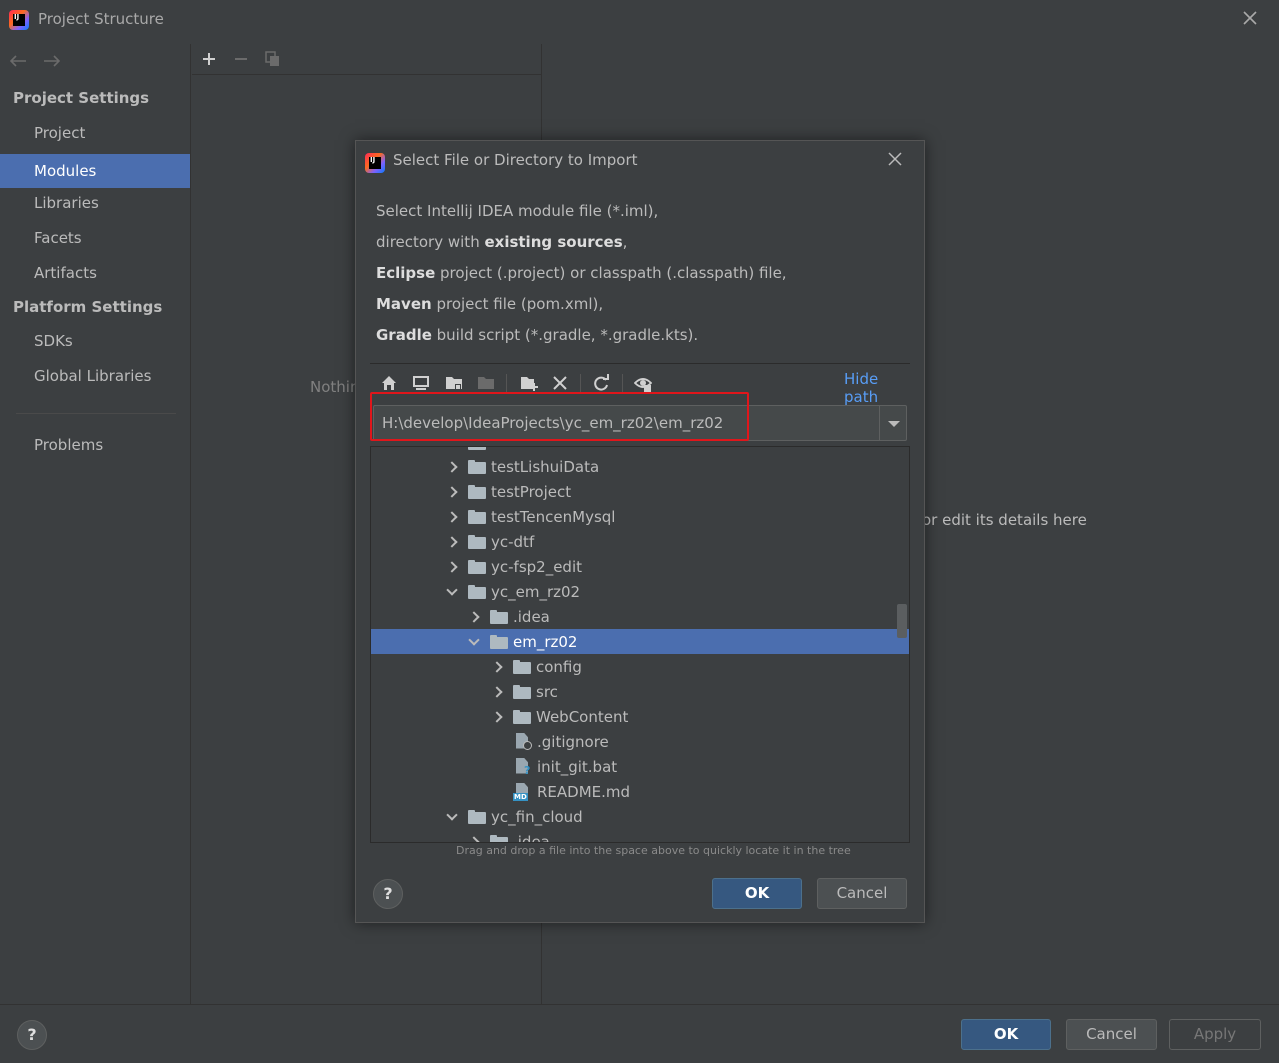  I want to click on tree-row: WebContent, so click(640, 716).